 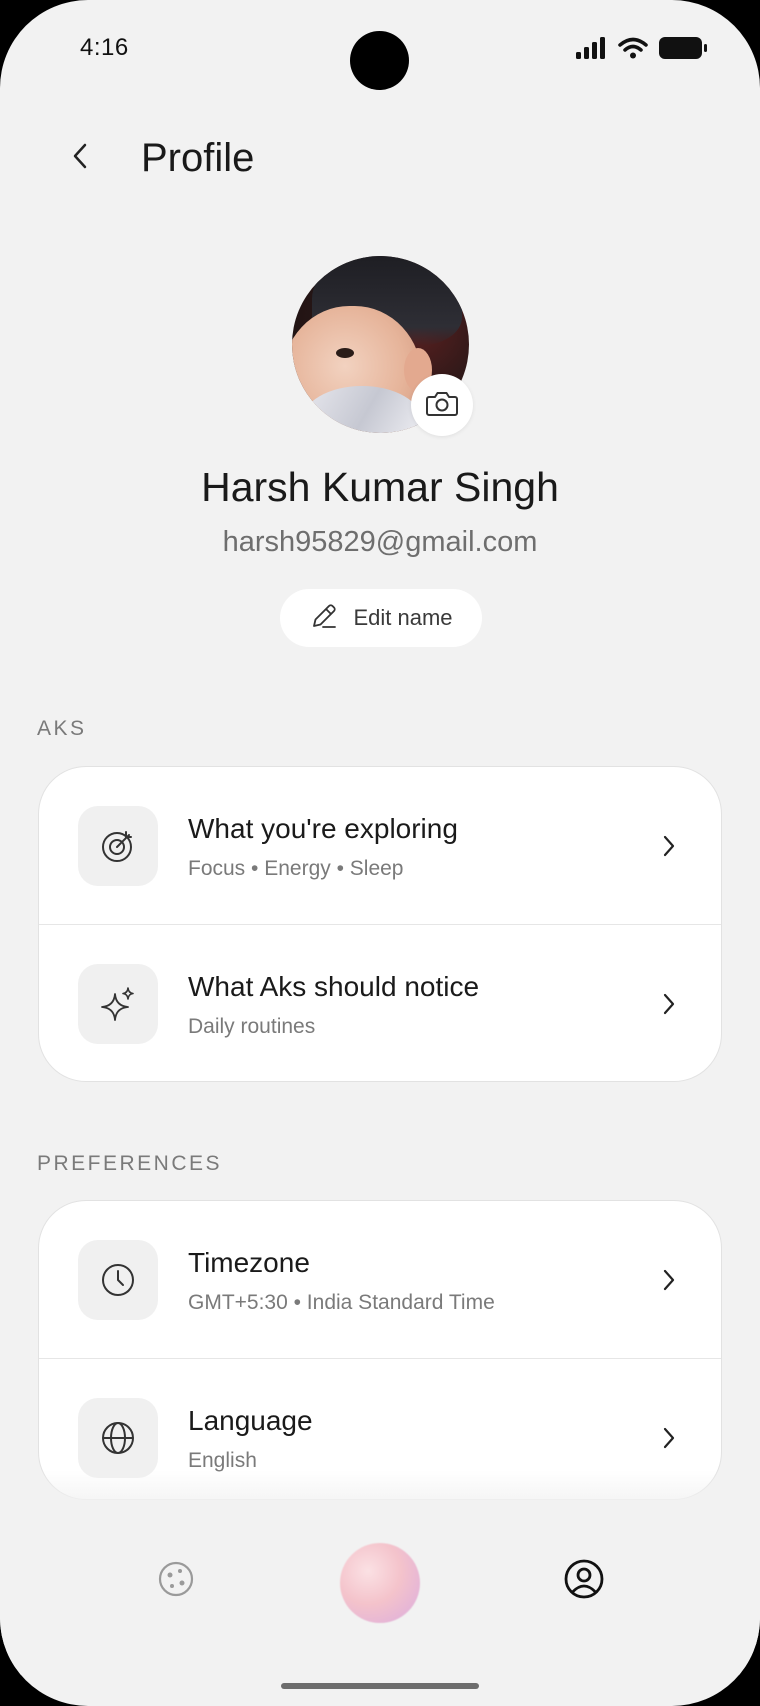 I want to click on row-notice: What Aks should notice Daily routines, so click(x=380, y=1002).